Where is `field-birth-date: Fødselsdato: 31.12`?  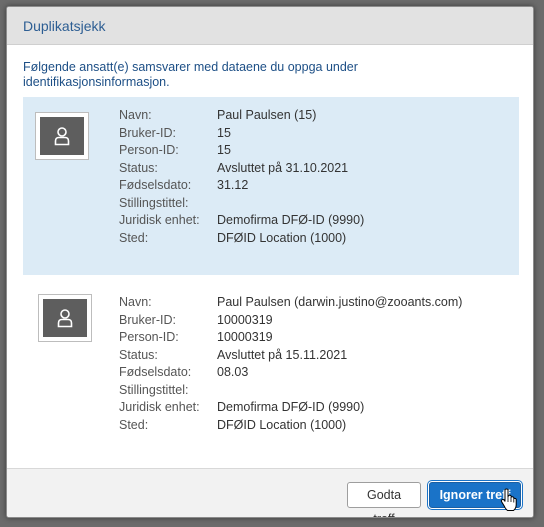 field-birth-date: Fødselsdato: 31.12 is located at coordinates (241, 186).